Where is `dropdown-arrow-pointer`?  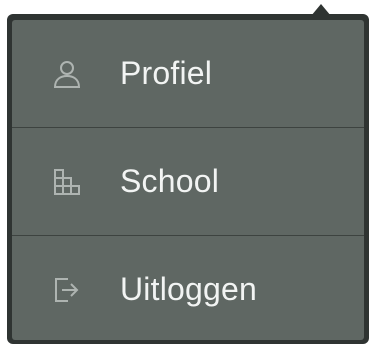 dropdown-arrow-pointer is located at coordinates (321, 10).